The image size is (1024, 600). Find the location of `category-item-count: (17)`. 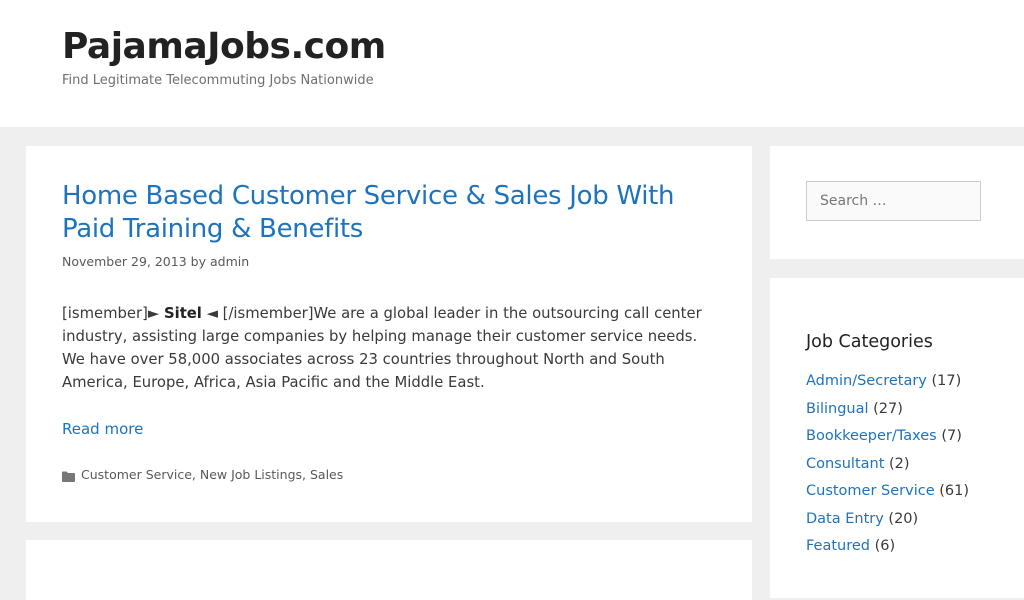

category-item-count: (17) is located at coordinates (944, 381).